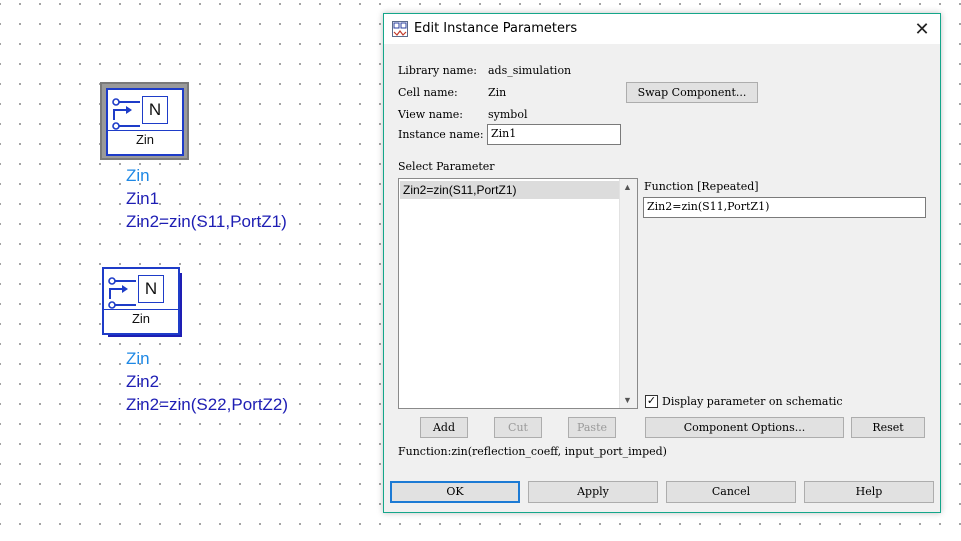 The image size is (961, 541). Describe the element at coordinates (143, 198) in the screenshot. I see `annotation-instance: Zin1` at that location.